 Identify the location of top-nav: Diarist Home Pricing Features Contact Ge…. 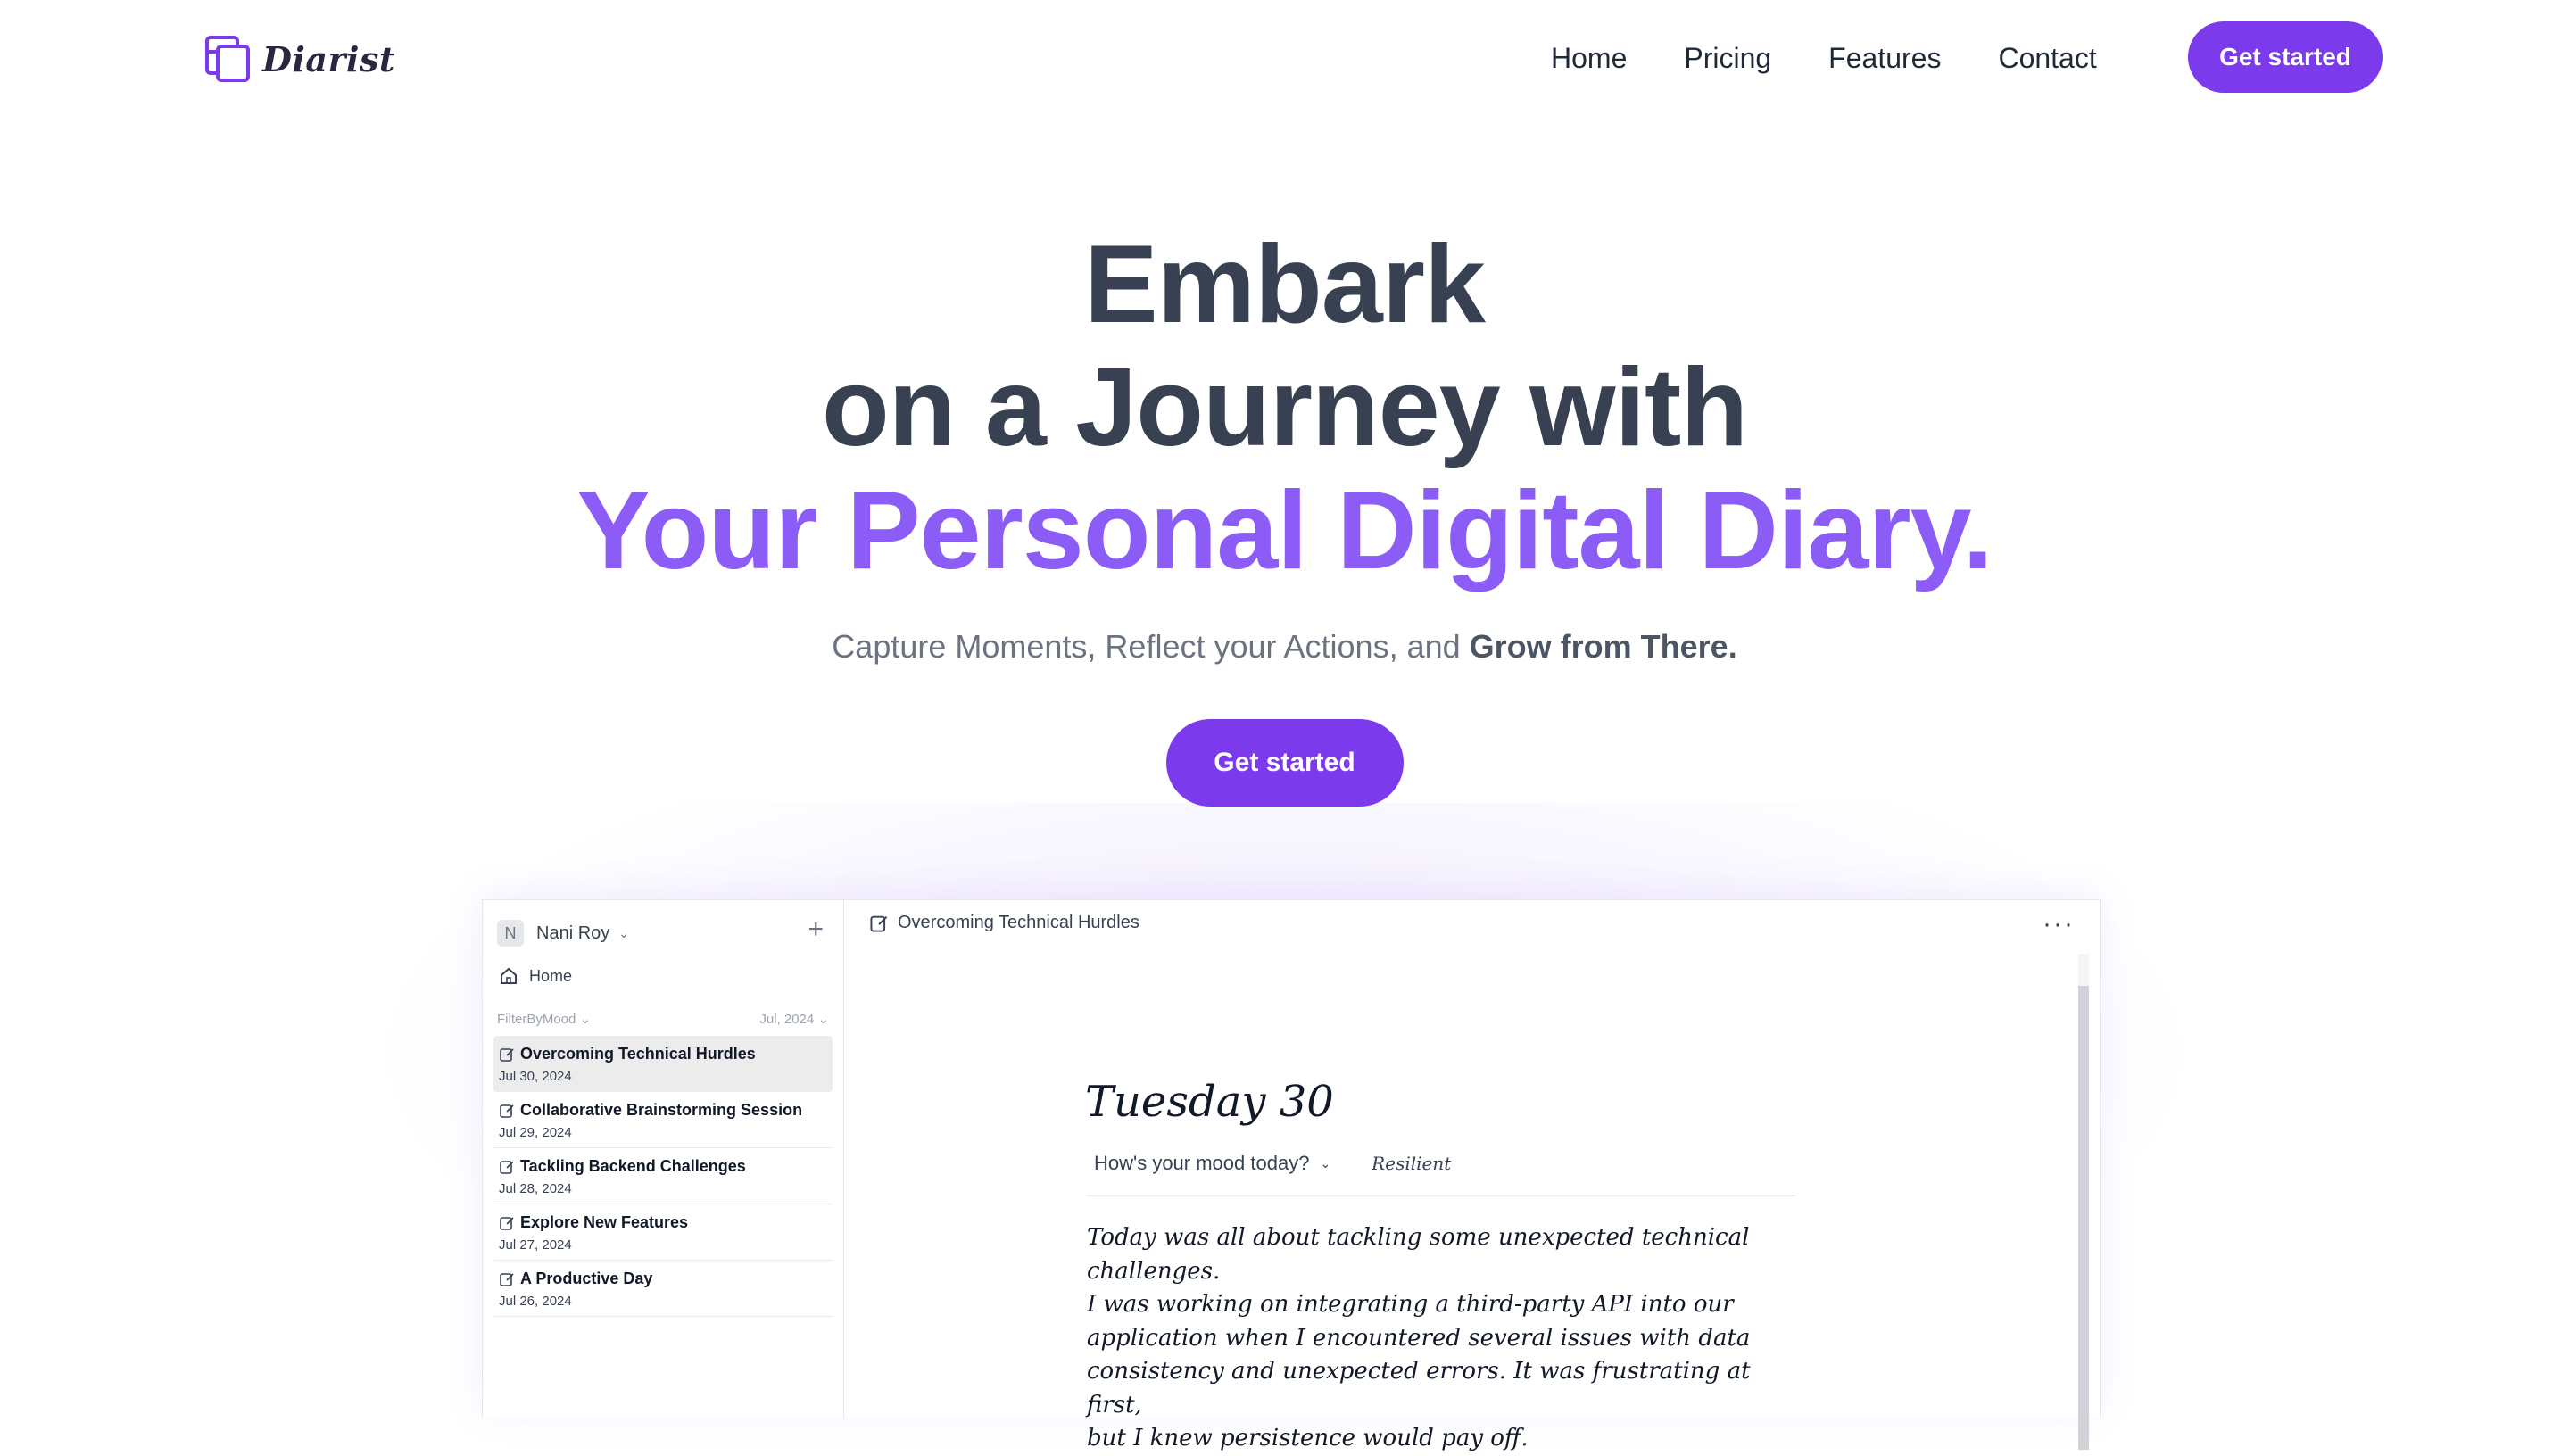
(1284, 58).